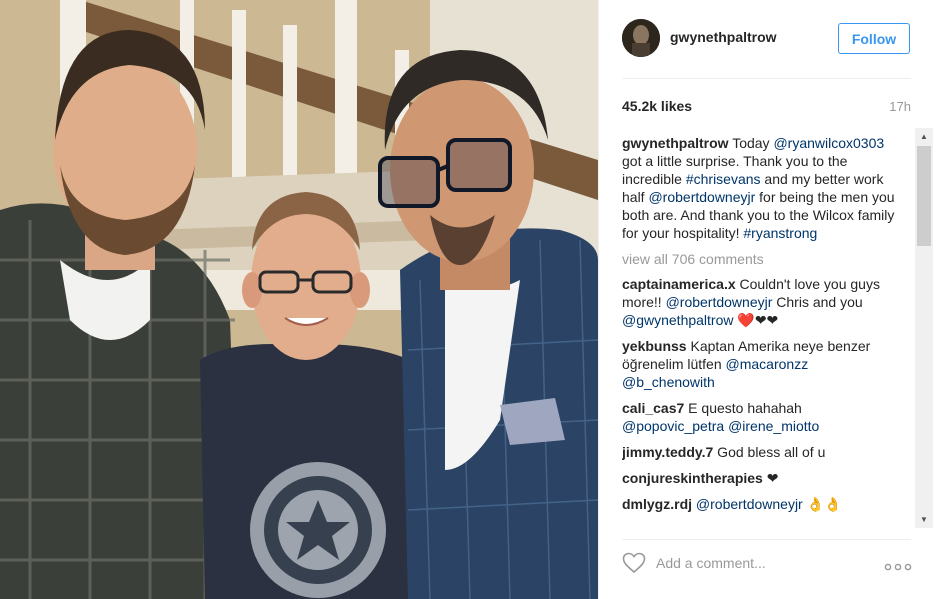 The height and width of the screenshot is (599, 936). What do you see at coordinates (822, 504) in the screenshot?
I see `comment-text: 👌👌` at bounding box center [822, 504].